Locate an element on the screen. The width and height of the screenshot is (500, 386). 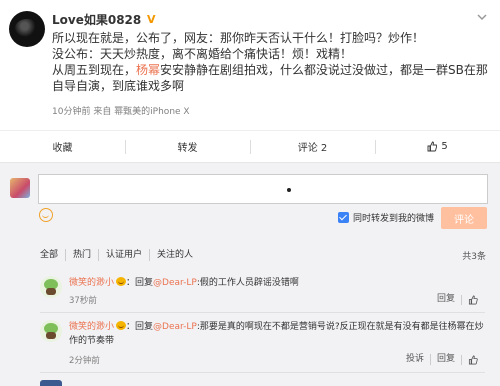
like-count: 5 is located at coordinates (444, 146).